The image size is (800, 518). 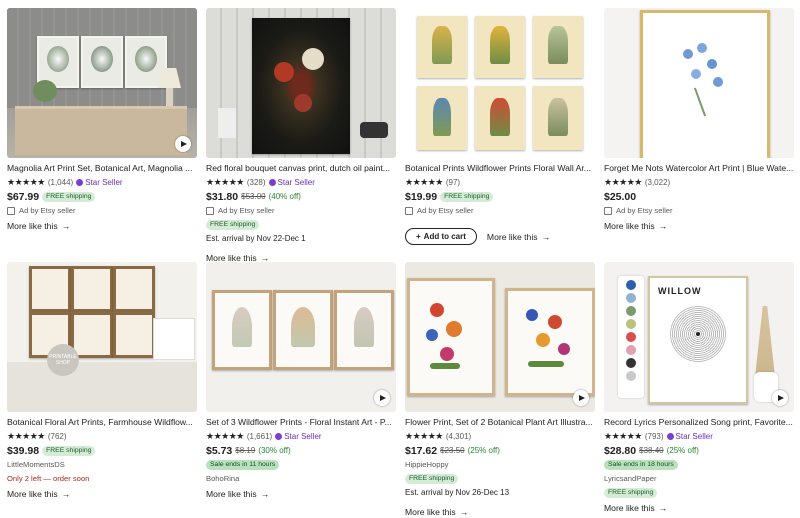 I want to click on price: $17.62, so click(x=421, y=450).